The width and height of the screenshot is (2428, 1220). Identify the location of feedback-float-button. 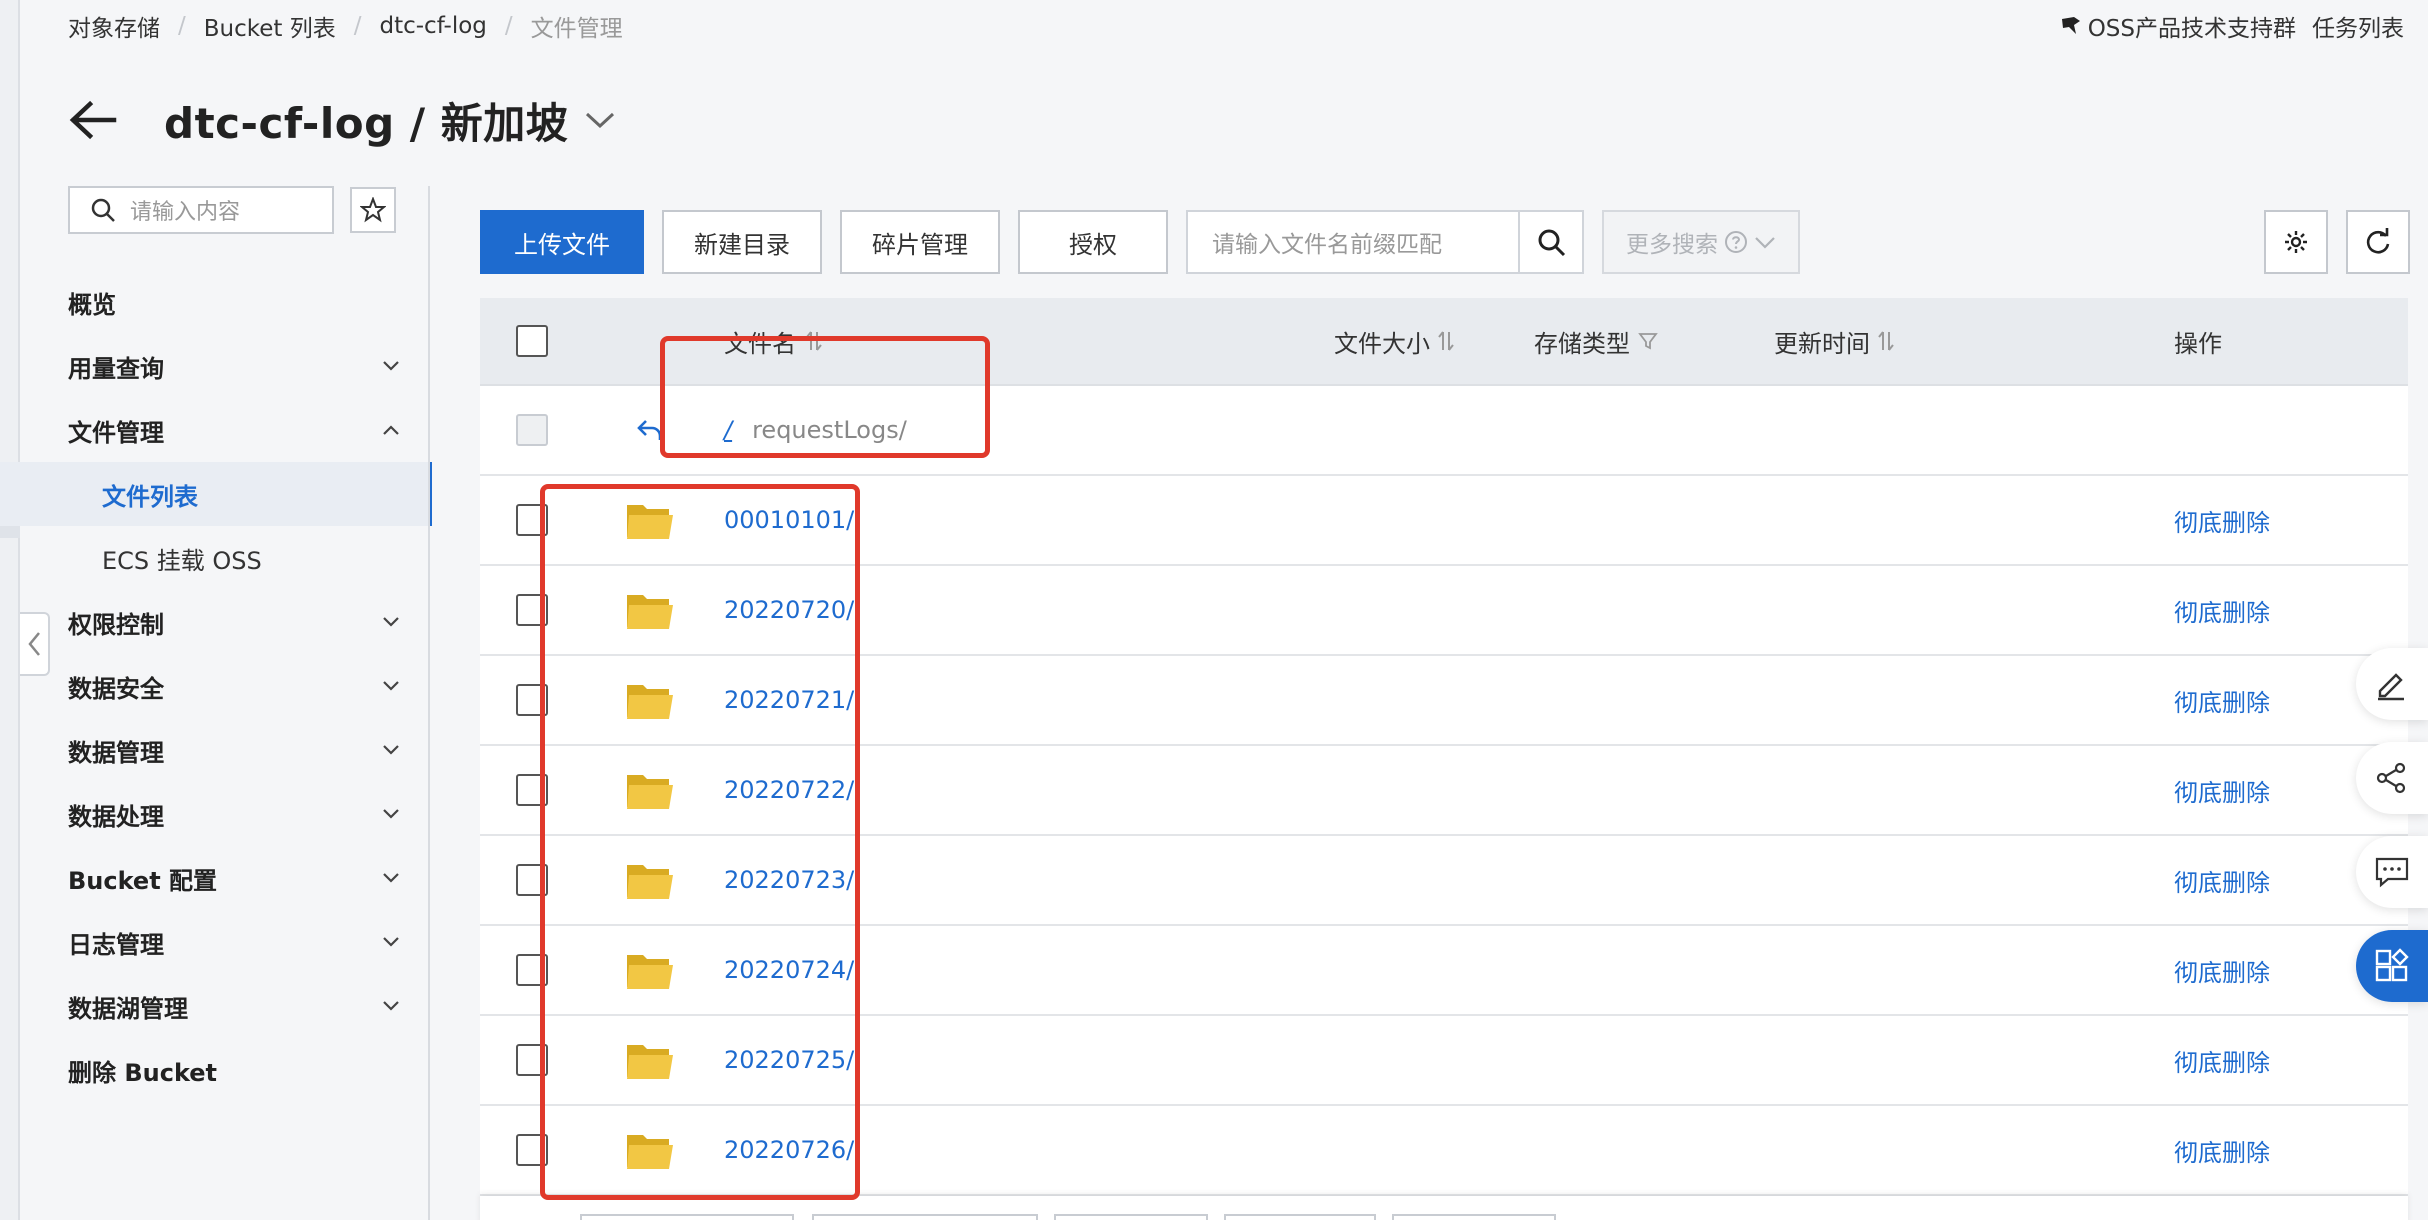
(2392, 872).